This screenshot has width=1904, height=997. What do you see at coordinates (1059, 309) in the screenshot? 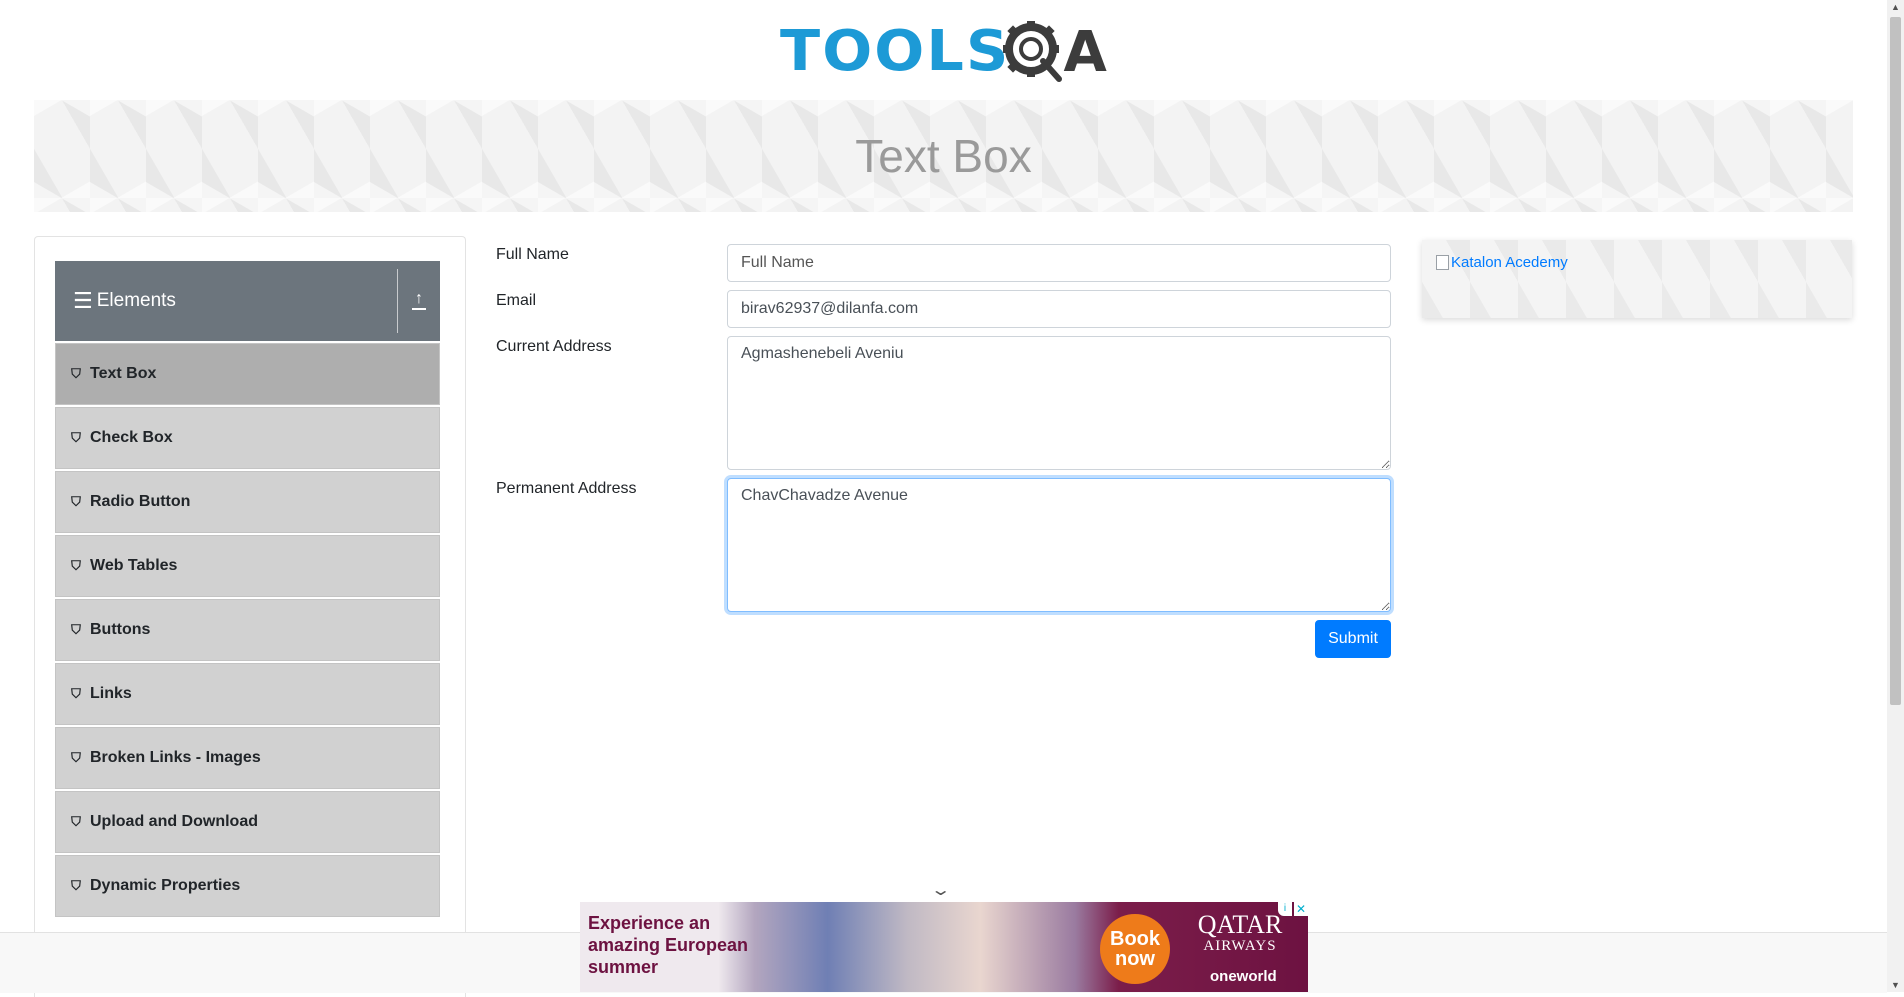
I see `email-input` at bounding box center [1059, 309].